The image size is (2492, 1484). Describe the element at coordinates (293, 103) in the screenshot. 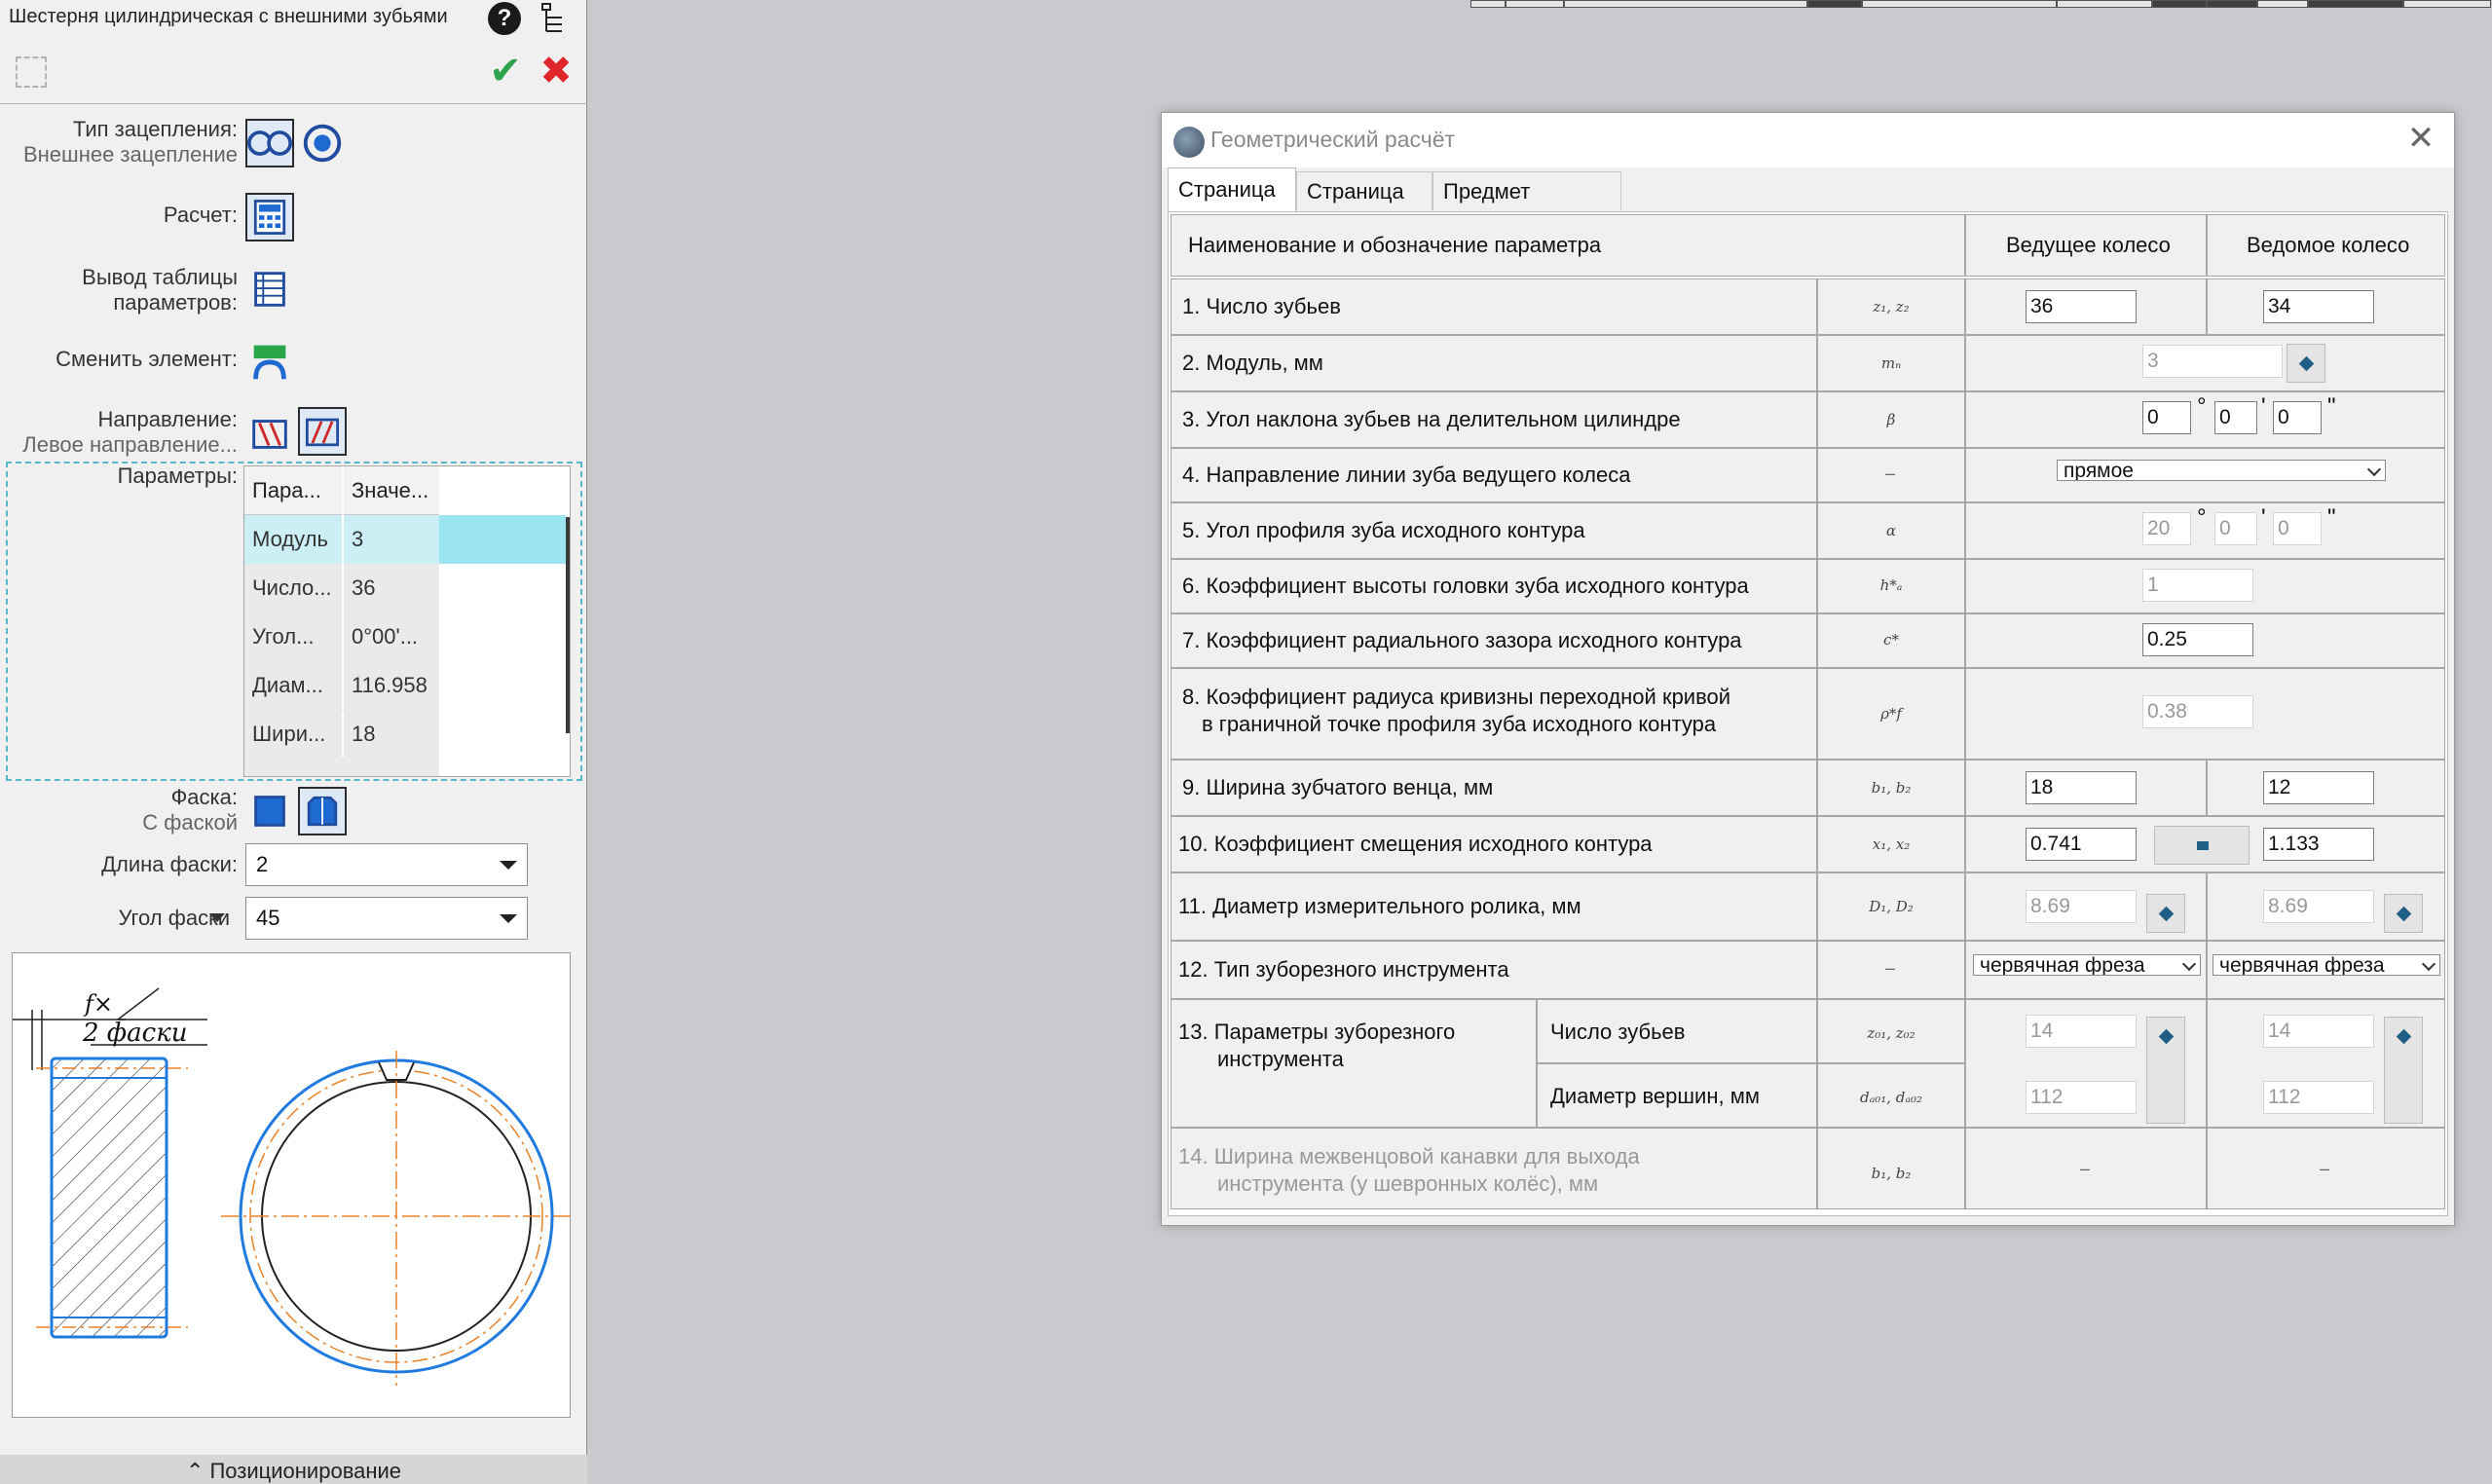

I see `divider` at that location.